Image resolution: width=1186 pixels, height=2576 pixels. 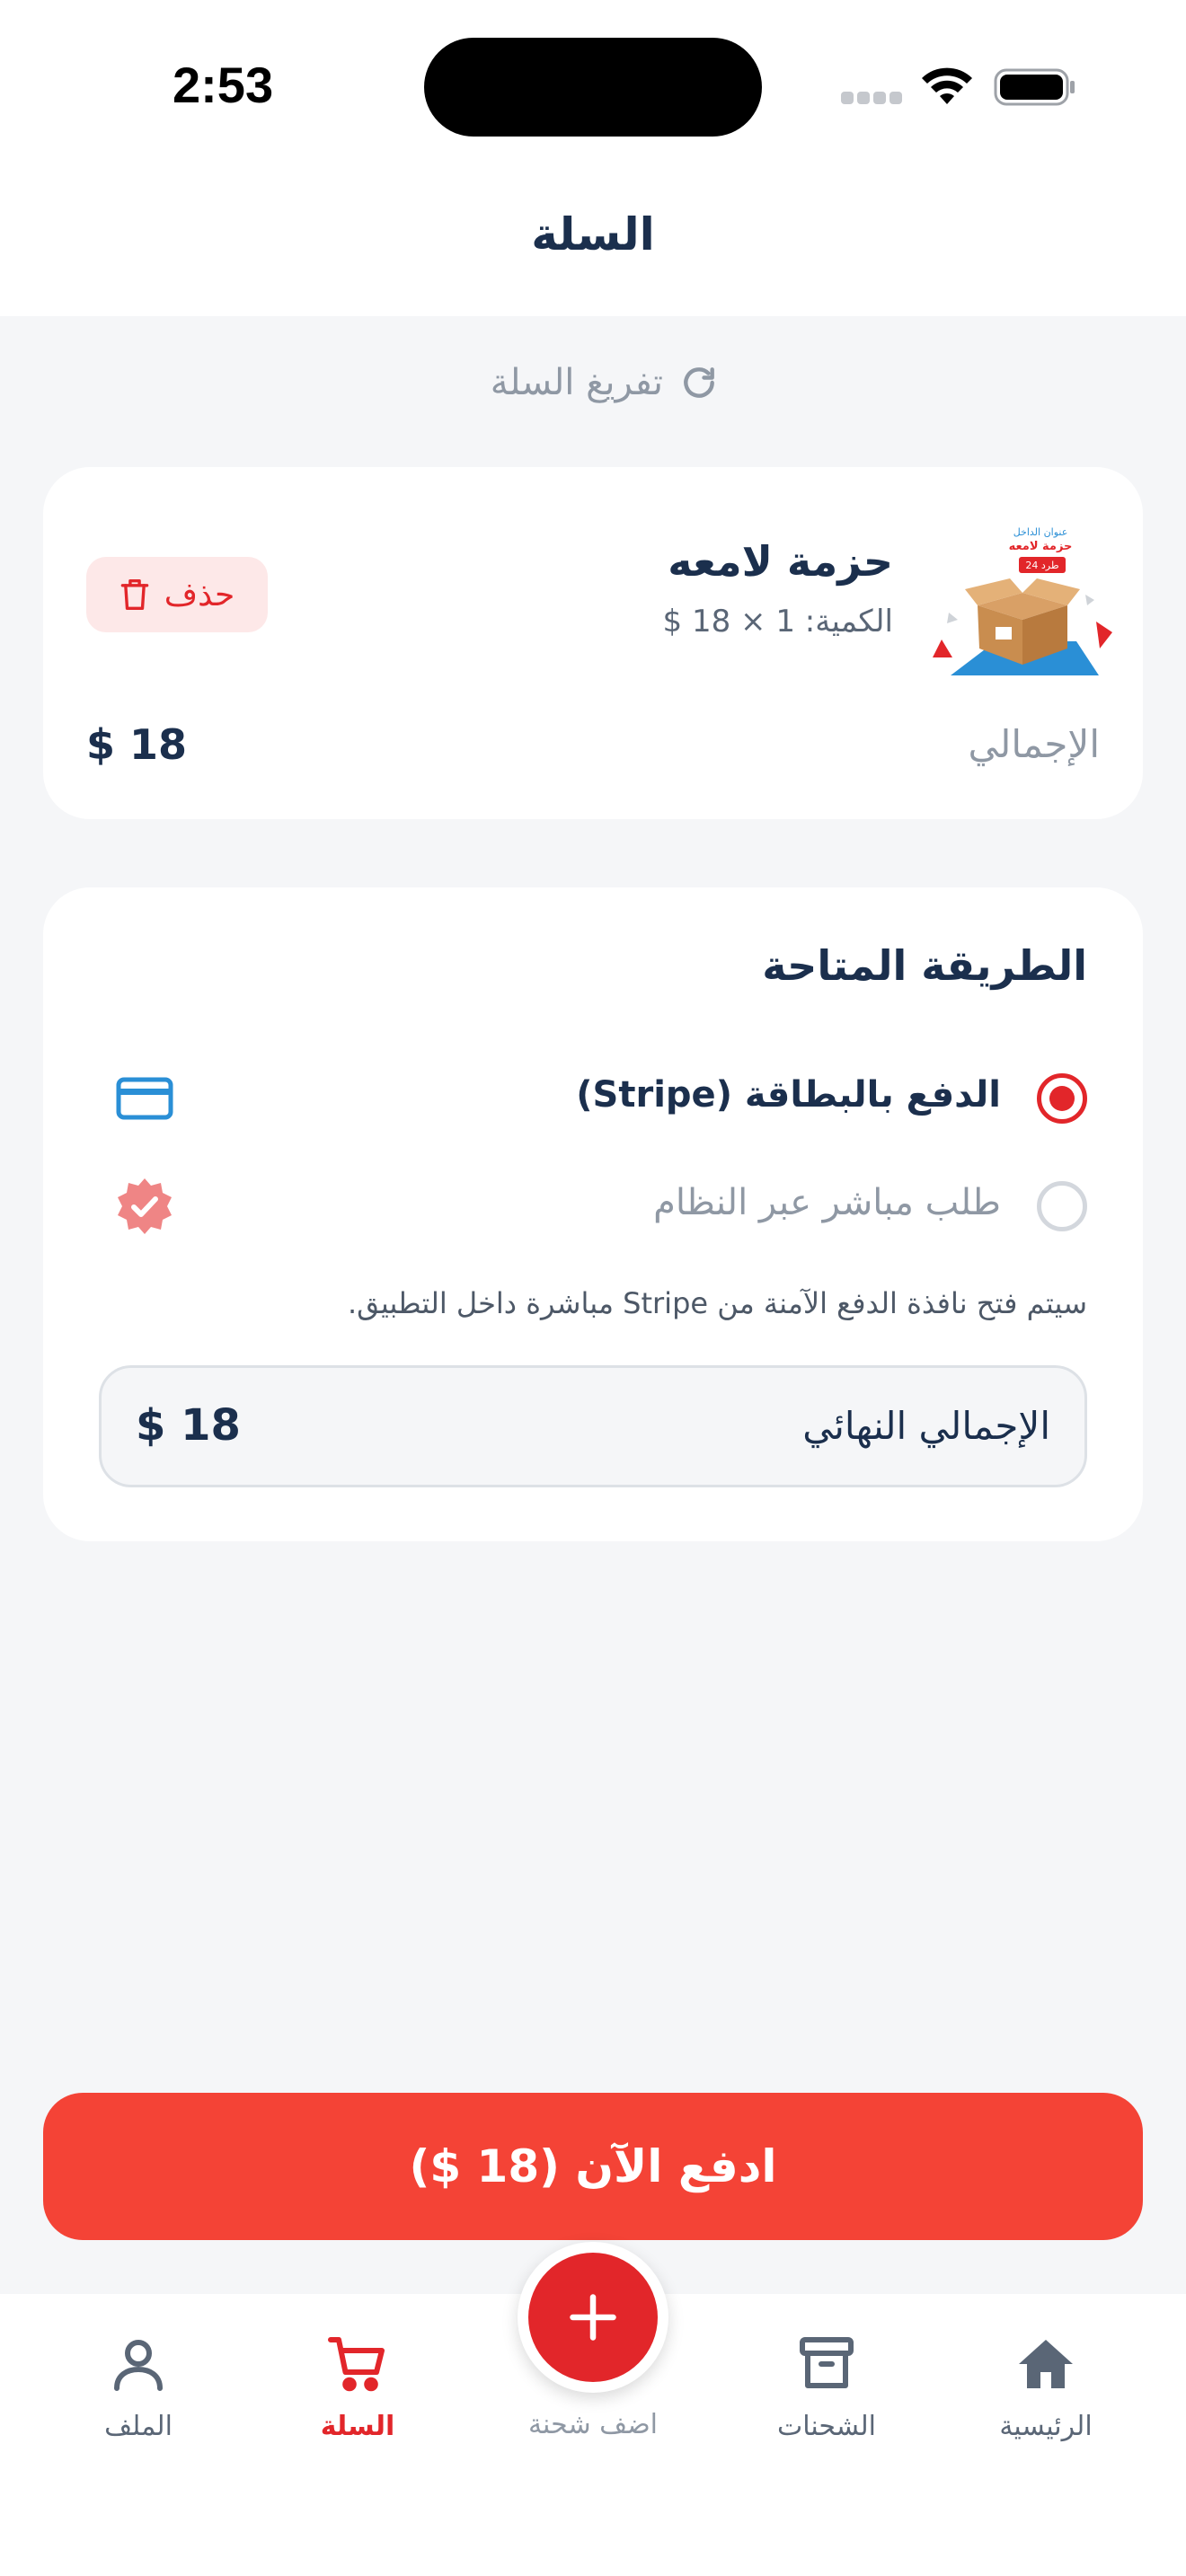 I want to click on payment-method-direct: طلب مباشر عبر النظام, so click(x=593, y=1205).